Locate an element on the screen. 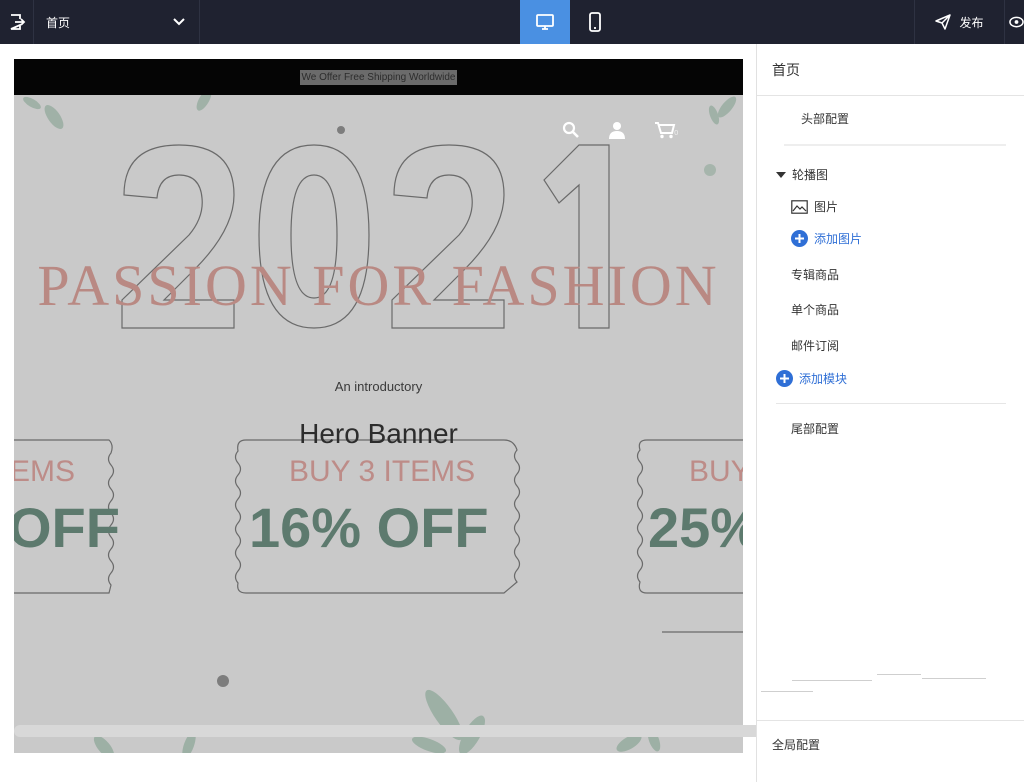 This screenshot has height=782, width=1024. carousel-image-item: 图片 is located at coordinates (814, 206).